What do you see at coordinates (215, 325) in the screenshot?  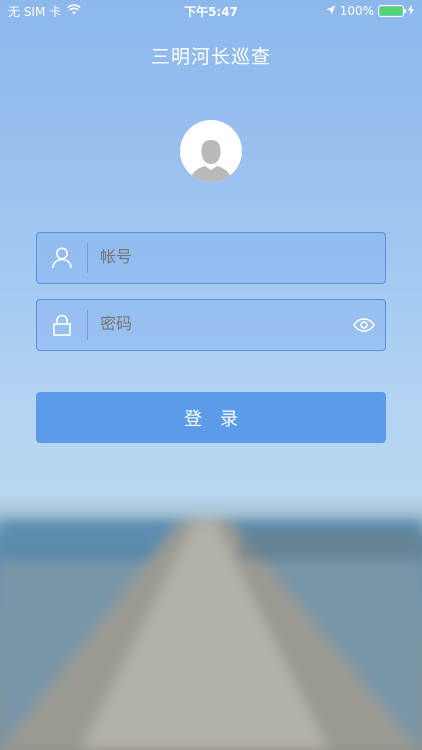 I see `password-input` at bounding box center [215, 325].